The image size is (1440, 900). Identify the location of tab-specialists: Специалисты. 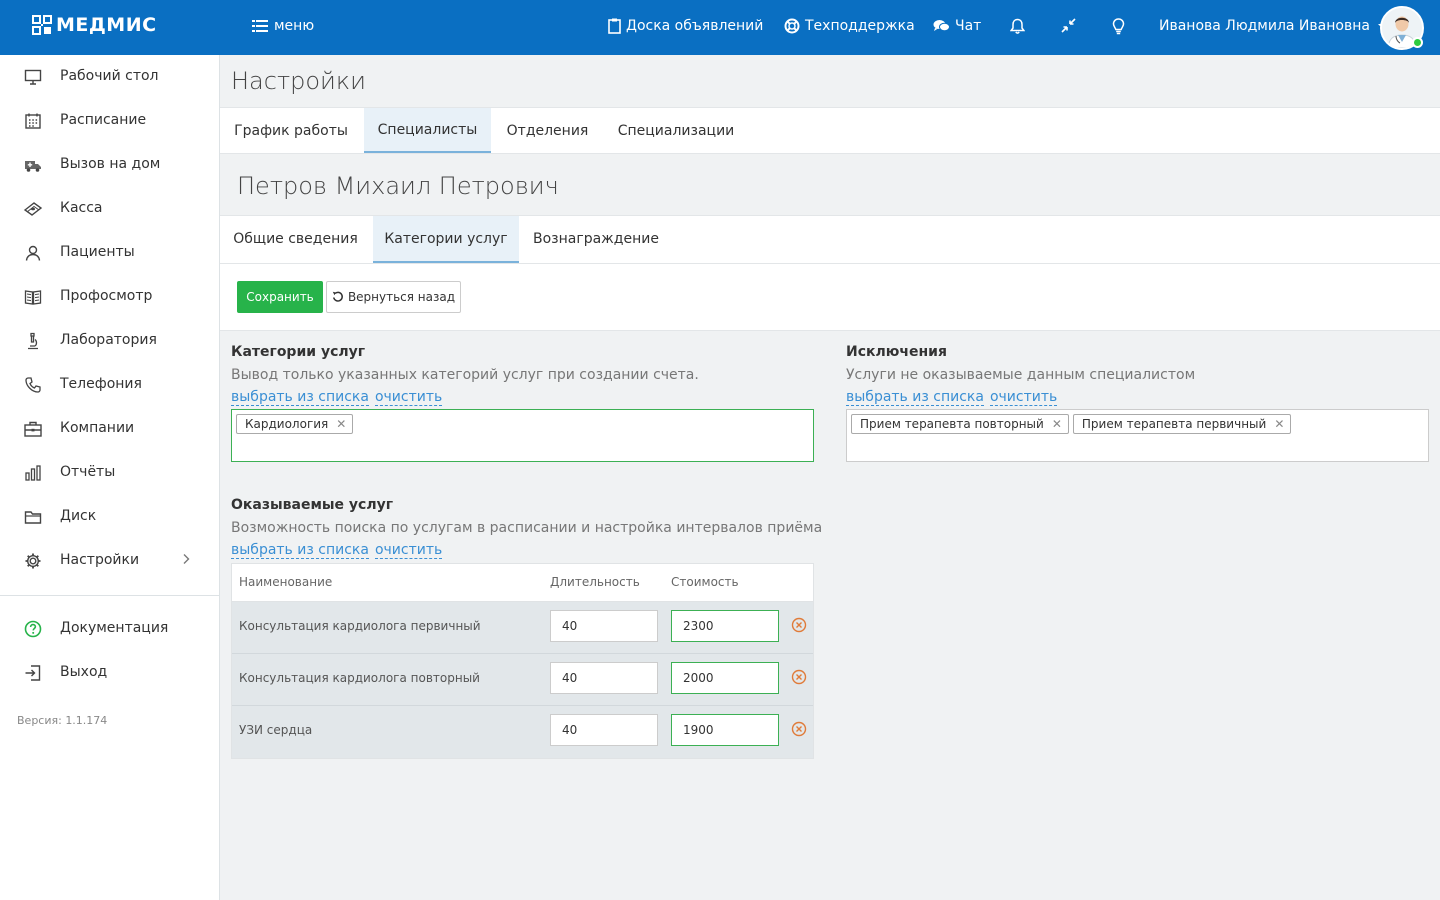
(427, 130).